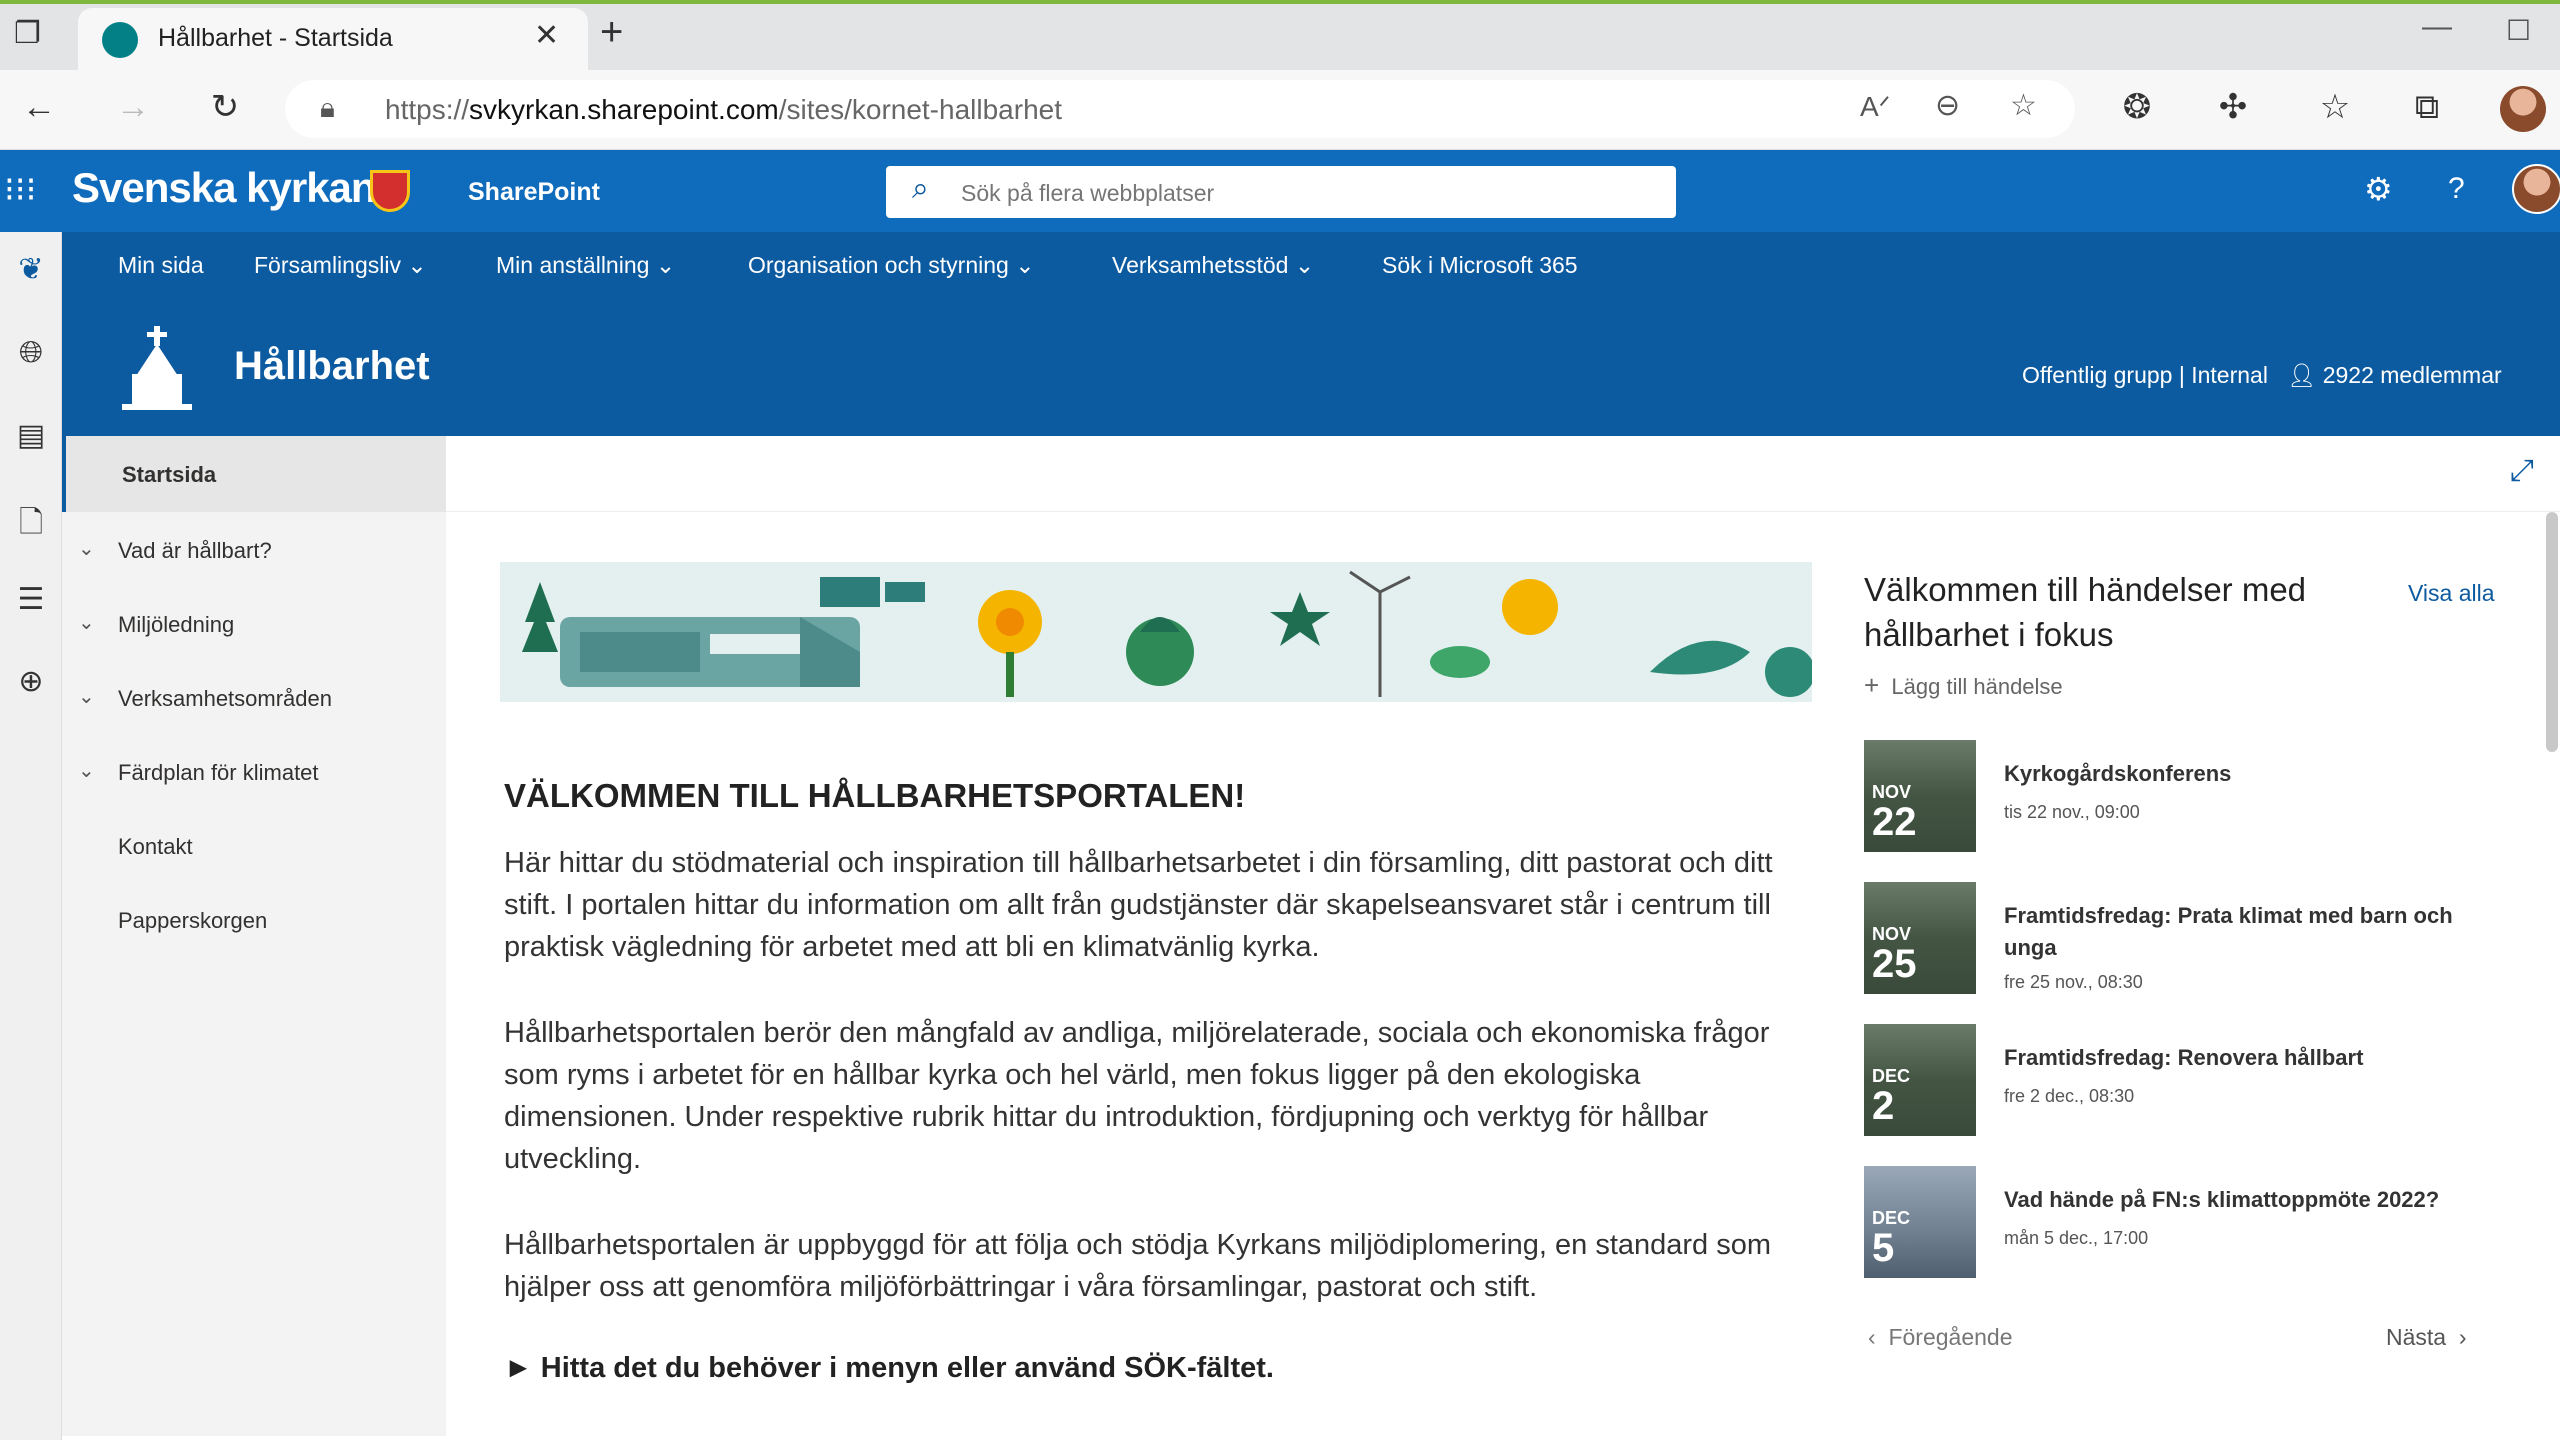  What do you see at coordinates (332, 366) in the screenshot?
I see `site-title: Hållbarhet` at bounding box center [332, 366].